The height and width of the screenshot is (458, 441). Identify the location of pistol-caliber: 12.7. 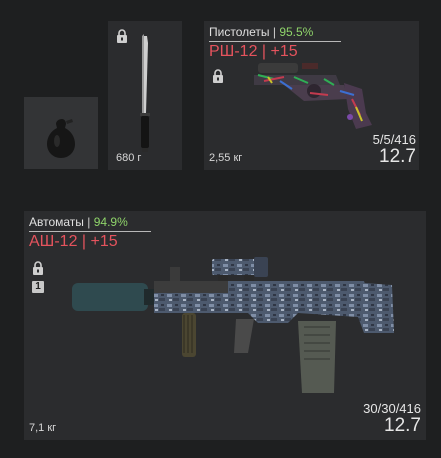
(397, 156).